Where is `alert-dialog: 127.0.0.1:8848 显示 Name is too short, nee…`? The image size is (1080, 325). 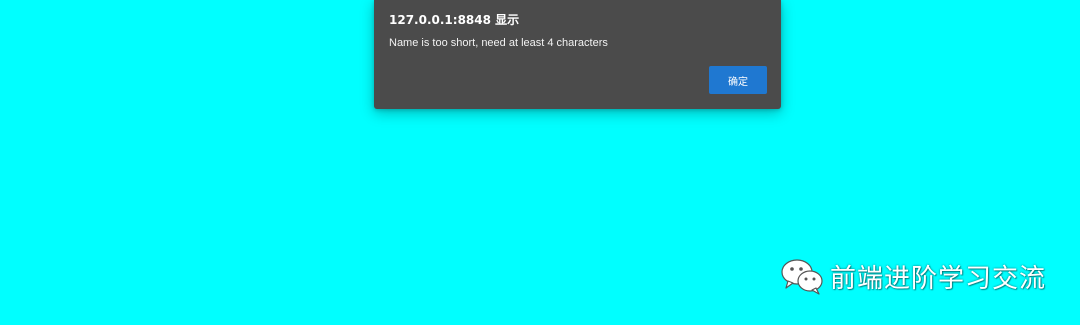 alert-dialog: 127.0.0.1:8848 显示 Name is too short, nee… is located at coordinates (577, 54).